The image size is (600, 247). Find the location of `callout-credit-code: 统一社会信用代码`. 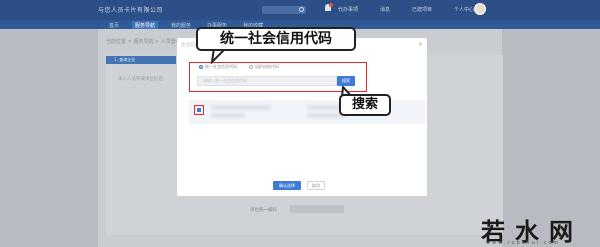

callout-credit-code: 统一社会信用代码 is located at coordinates (276, 39).